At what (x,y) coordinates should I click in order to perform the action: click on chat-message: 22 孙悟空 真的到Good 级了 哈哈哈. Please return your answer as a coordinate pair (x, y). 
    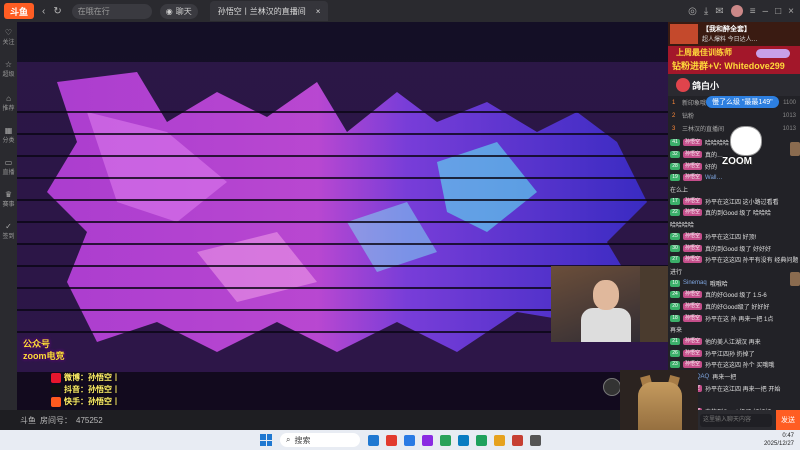
    Looking at the image, I should click on (734, 213).